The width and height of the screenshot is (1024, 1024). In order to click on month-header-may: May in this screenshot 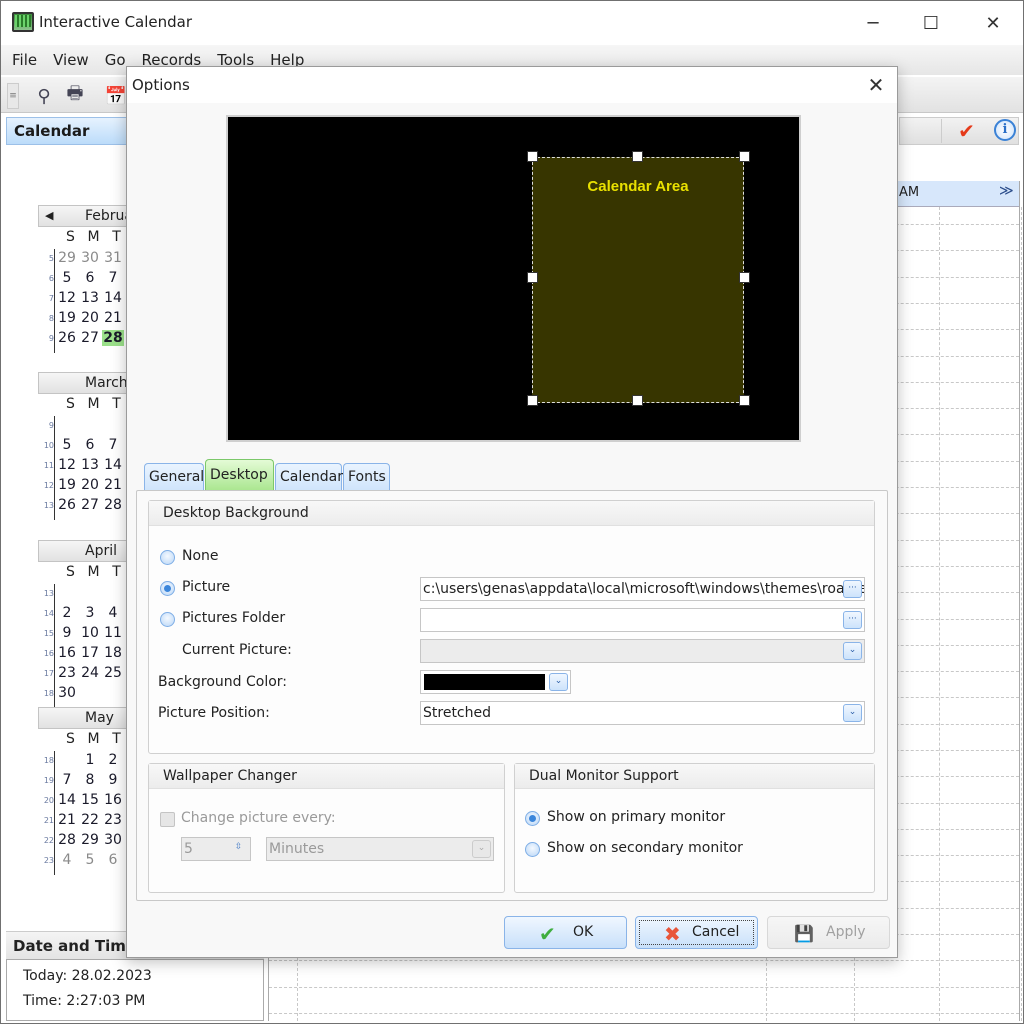, I will do `click(85, 718)`.